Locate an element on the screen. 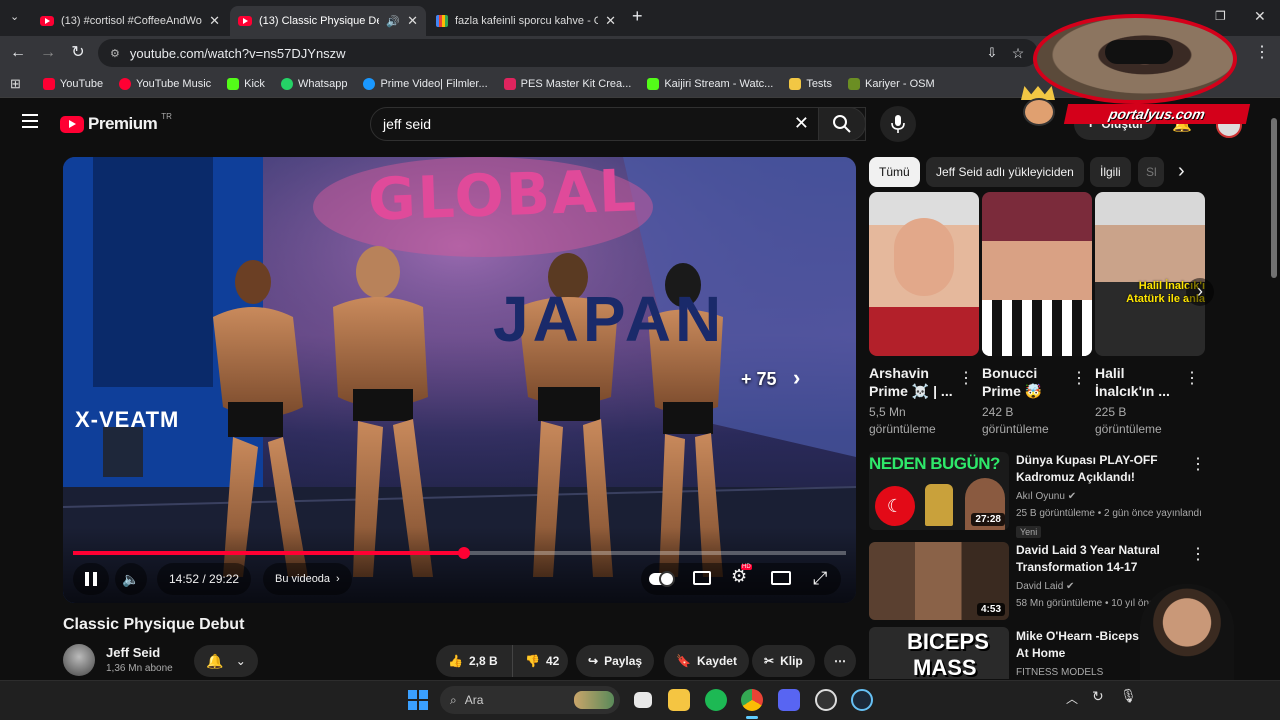  task-view-icon is located at coordinates (643, 700).